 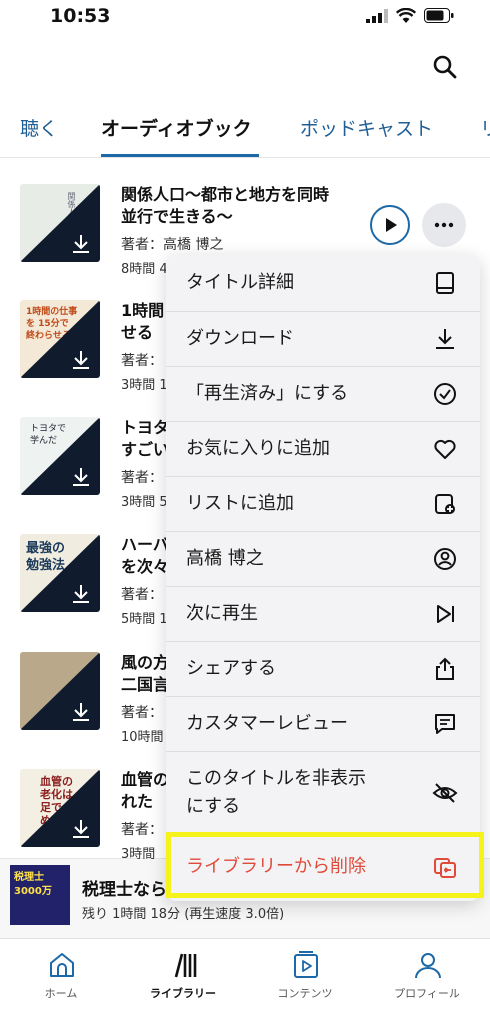 I want to click on more-options-button, so click(x=444, y=225).